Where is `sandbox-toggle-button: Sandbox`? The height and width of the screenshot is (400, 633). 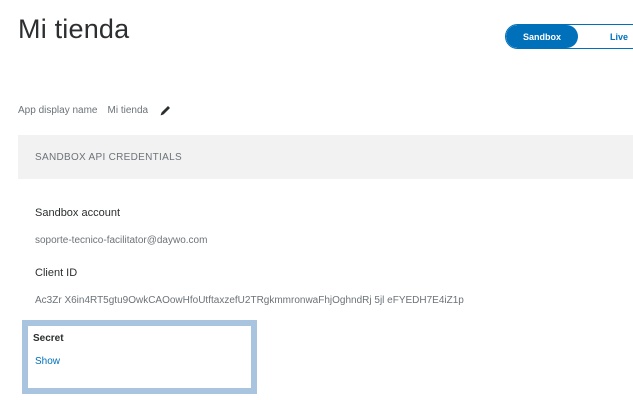 sandbox-toggle-button: Sandbox is located at coordinates (542, 36).